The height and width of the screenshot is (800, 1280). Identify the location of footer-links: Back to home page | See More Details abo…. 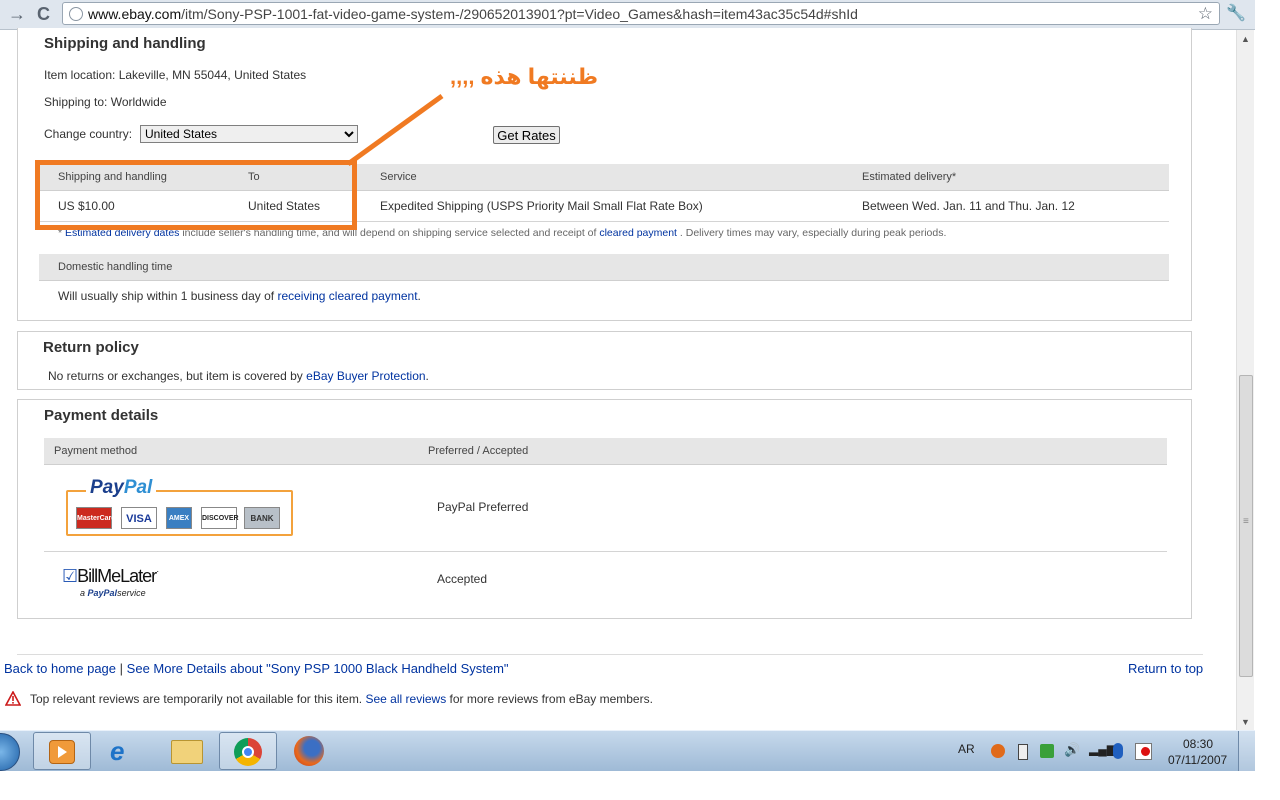
(256, 668).